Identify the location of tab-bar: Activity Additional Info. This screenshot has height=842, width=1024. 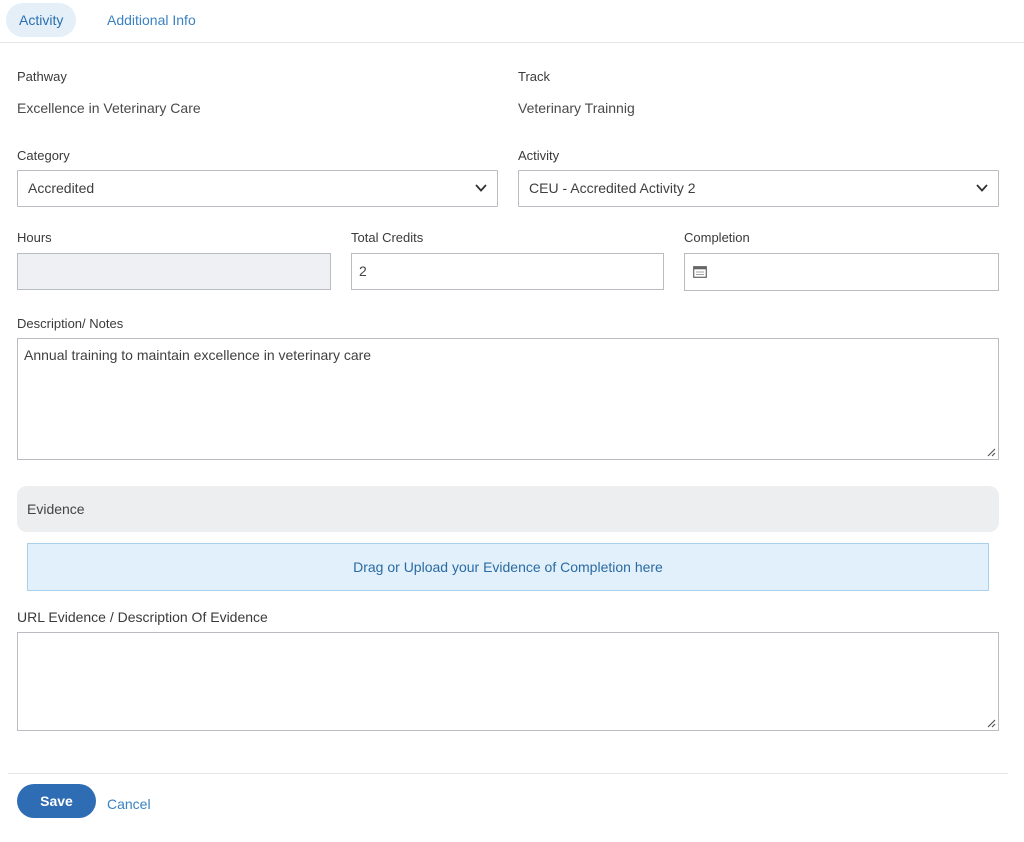
(512, 21).